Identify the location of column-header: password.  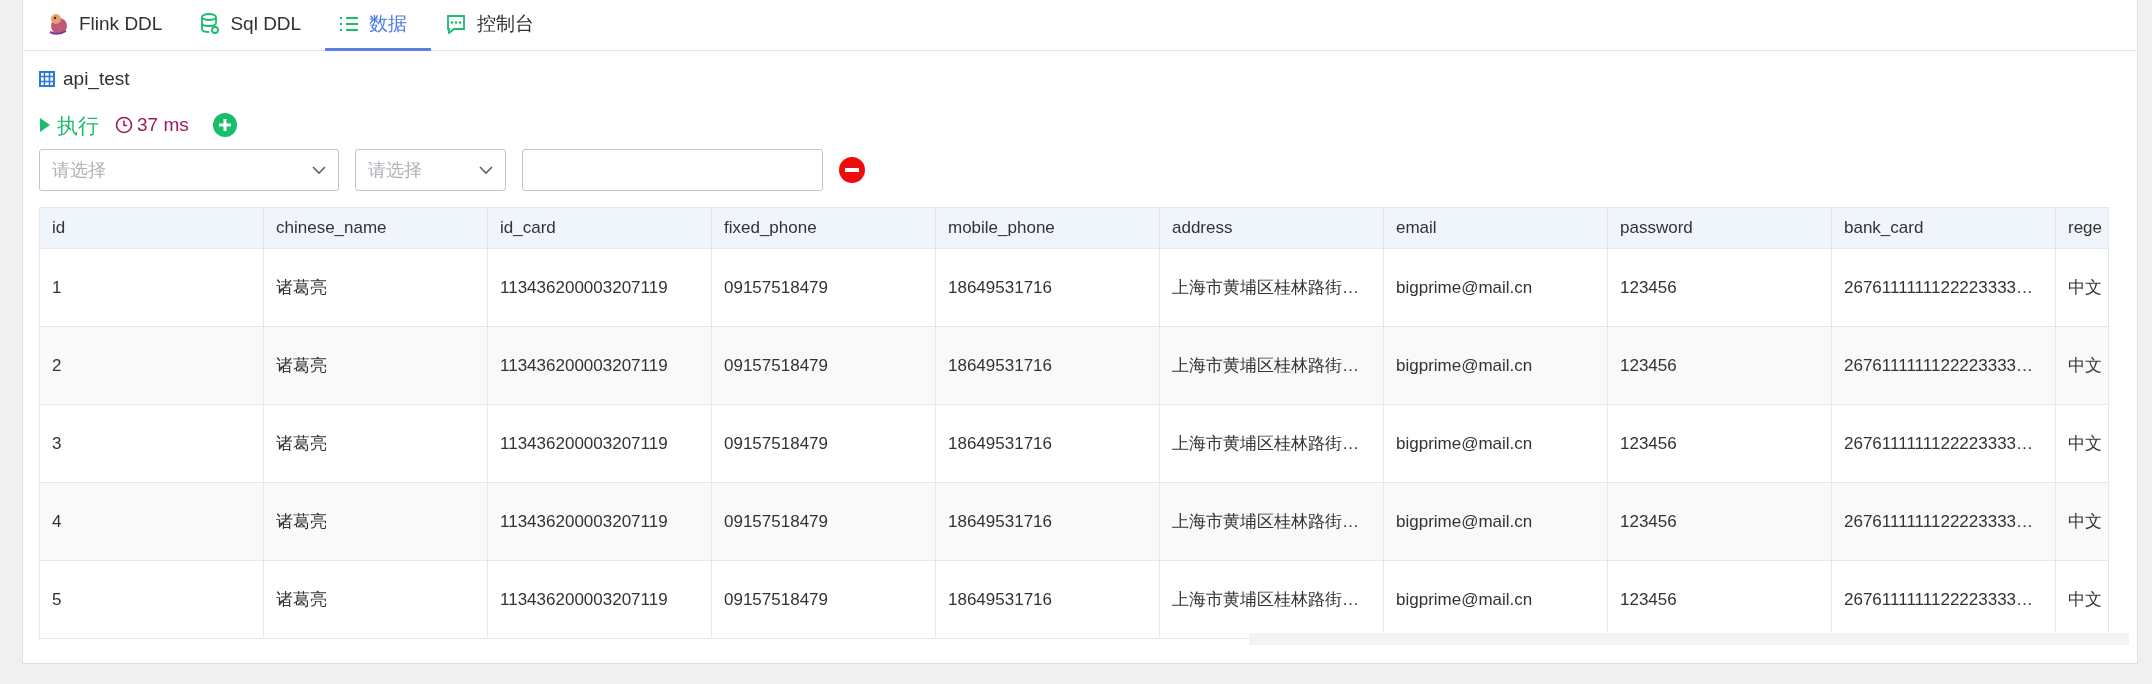
(1719, 228).